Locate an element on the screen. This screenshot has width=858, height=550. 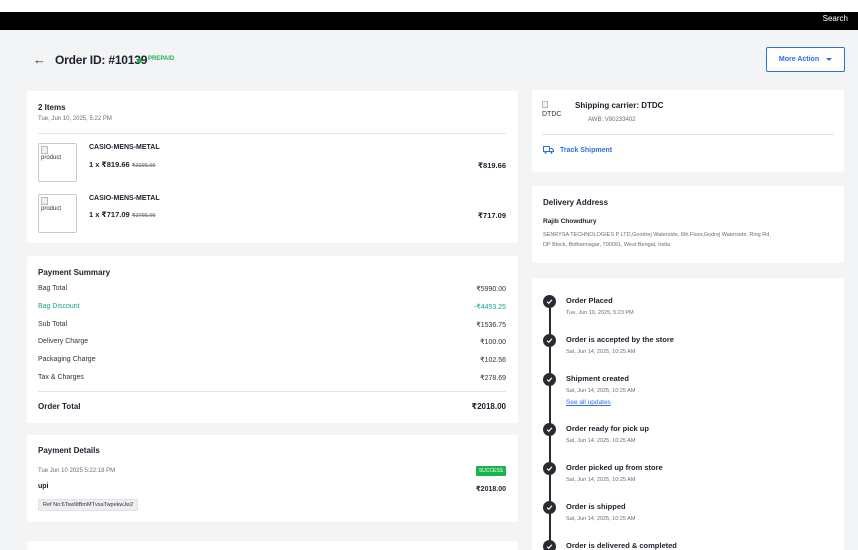
shipping-carrier: Shipping carrier: DTDC is located at coordinates (619, 105).